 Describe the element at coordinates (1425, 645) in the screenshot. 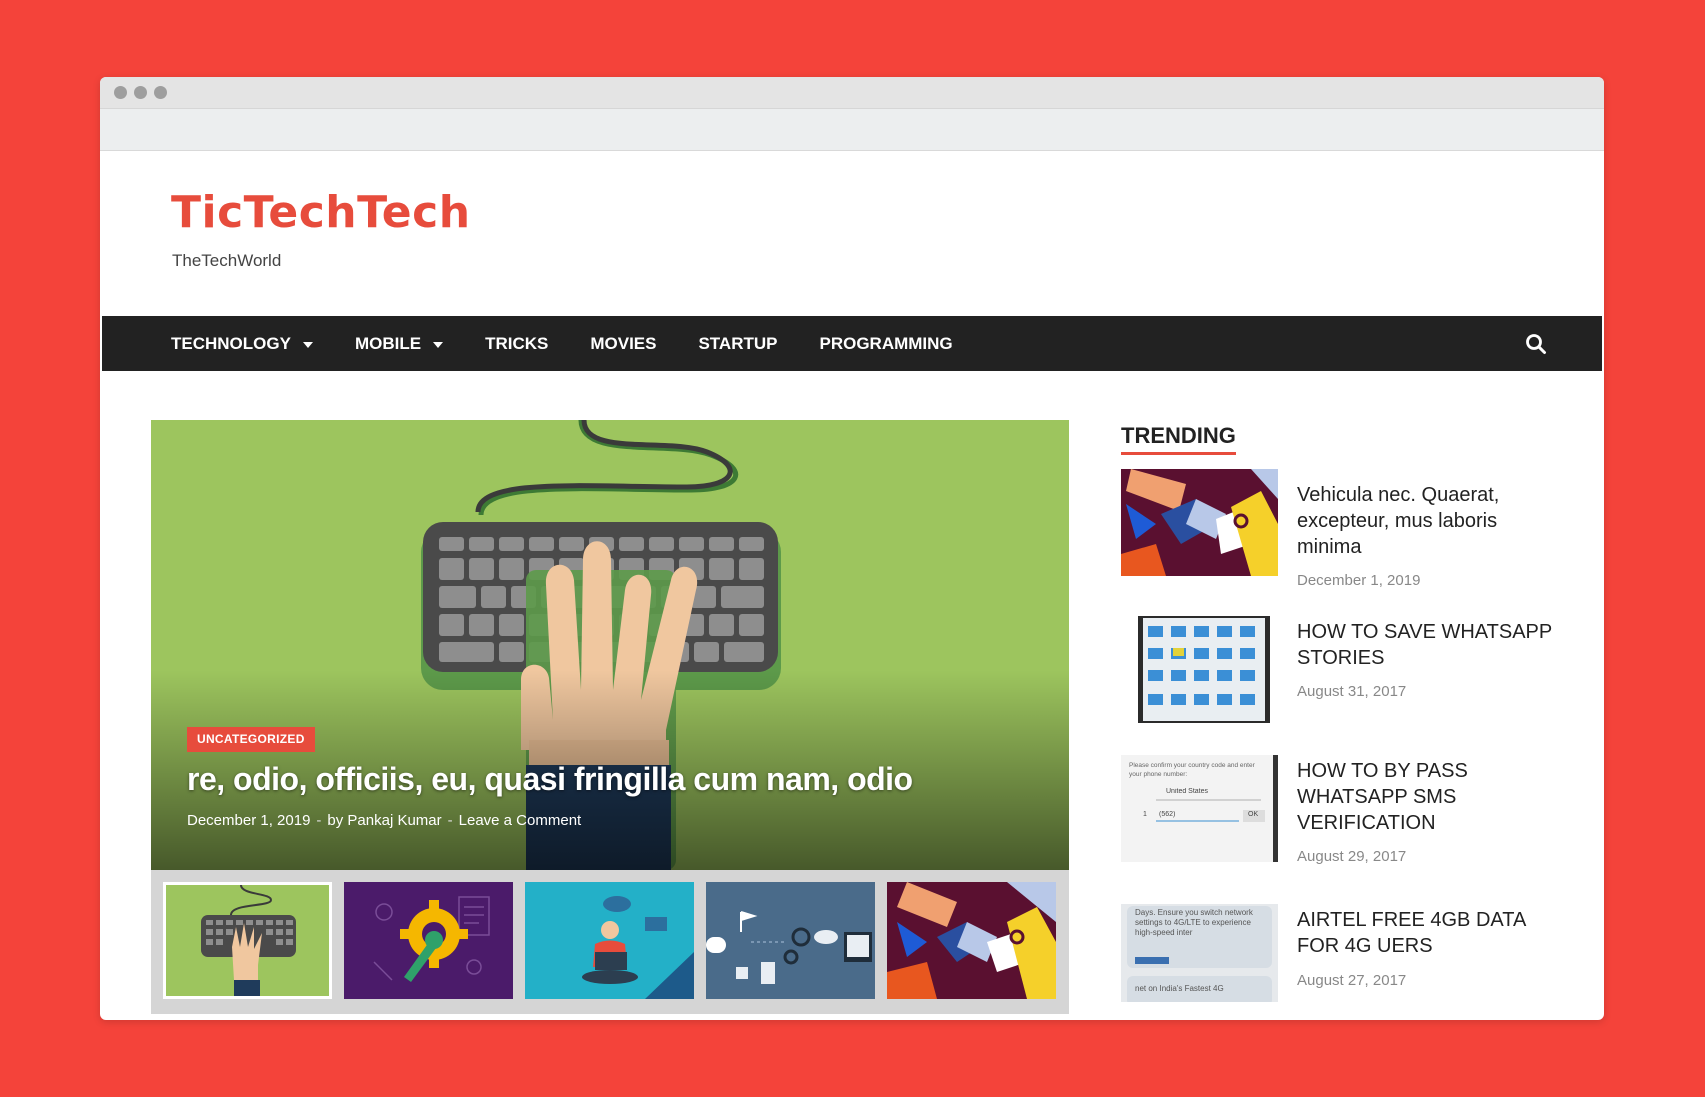

I see `trending-item-title: HOW TO SAVE WHATSAPP STORIES` at that location.